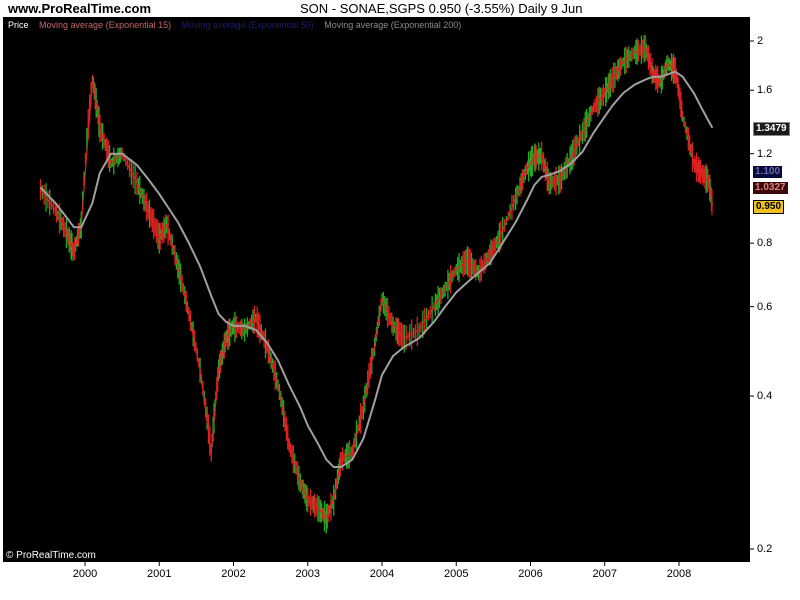  What do you see at coordinates (769, 207) in the screenshot?
I see `last-price-badge: 0.950` at bounding box center [769, 207].